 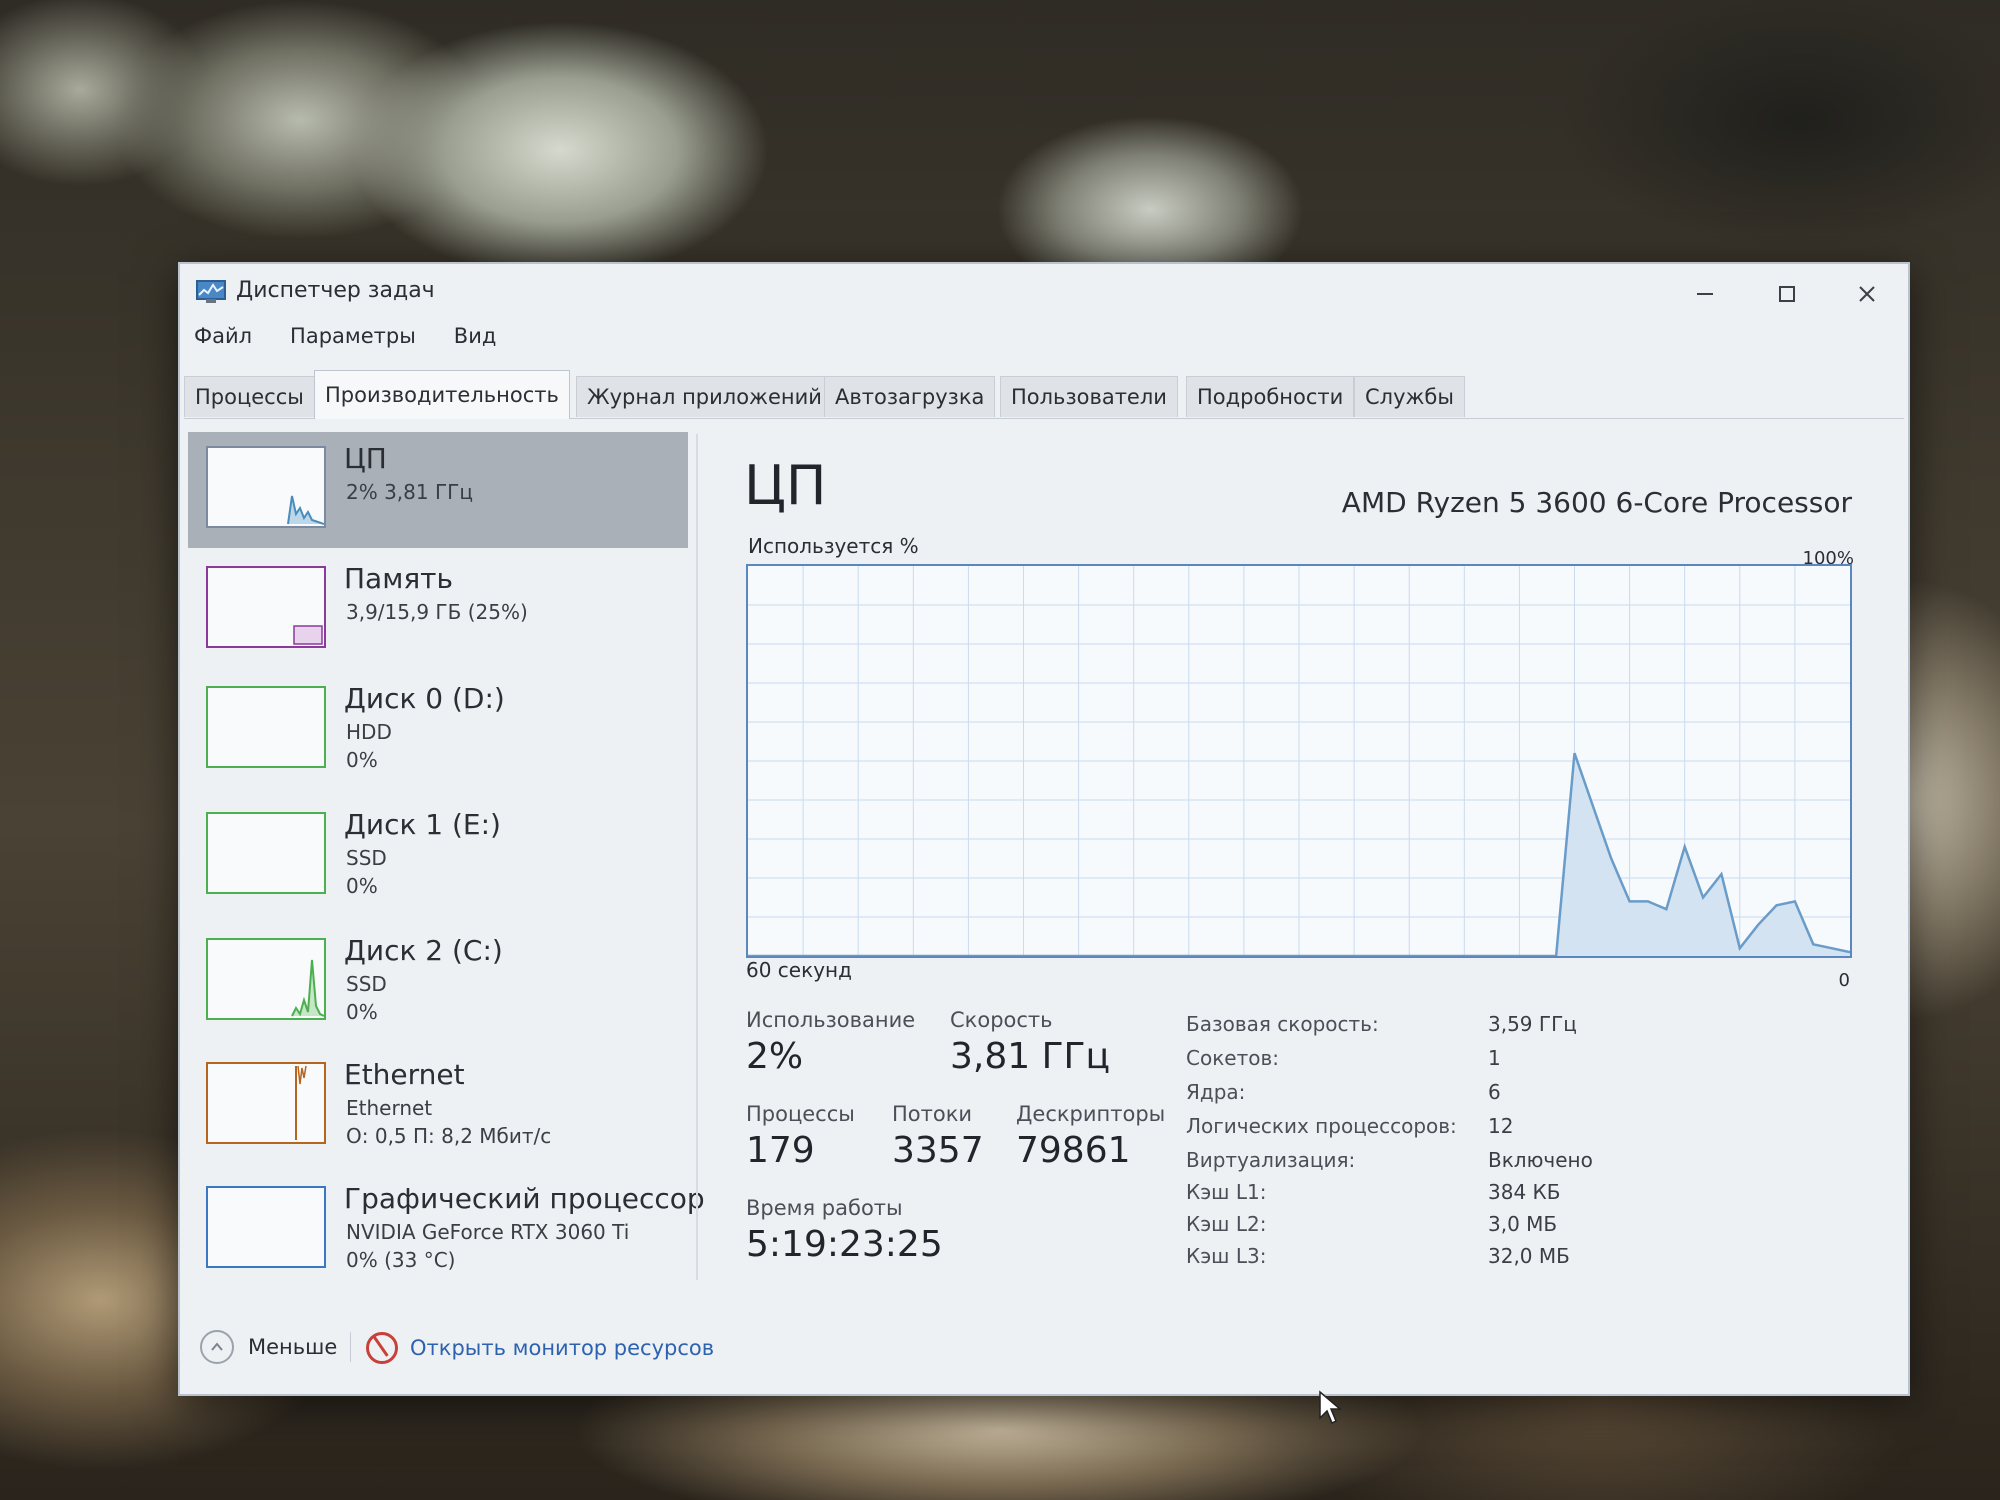 I want to click on processes-value: 179, so click(x=780, y=1150).